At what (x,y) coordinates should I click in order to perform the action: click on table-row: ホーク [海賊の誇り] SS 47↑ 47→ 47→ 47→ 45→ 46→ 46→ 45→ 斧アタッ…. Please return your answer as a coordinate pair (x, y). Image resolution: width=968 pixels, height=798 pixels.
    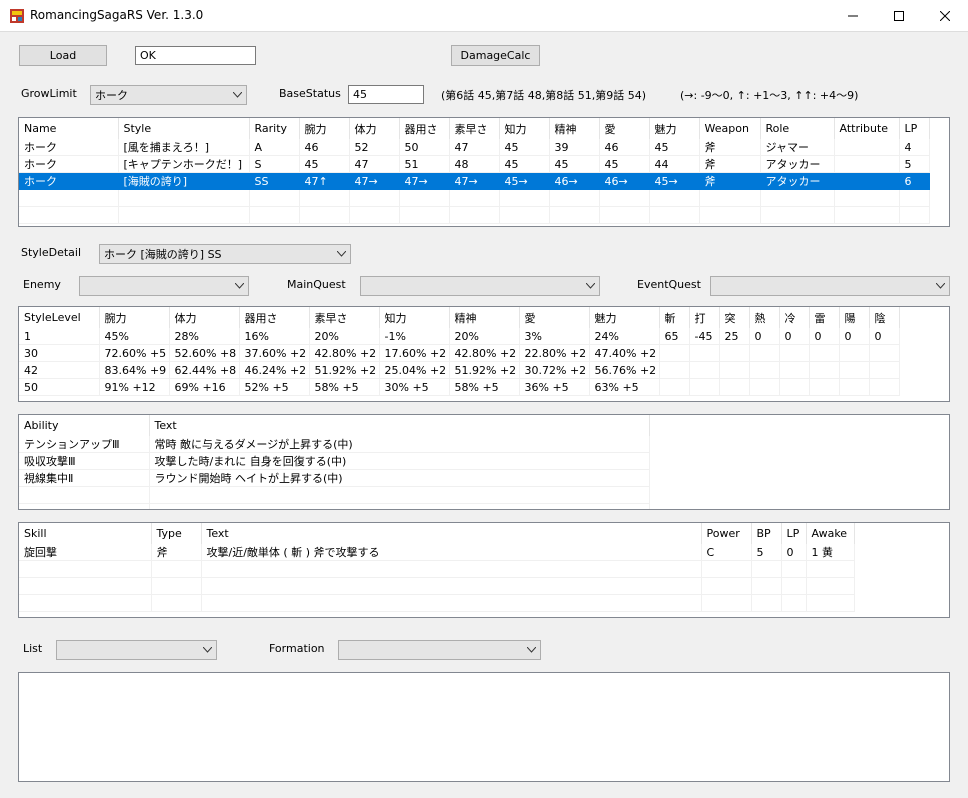
    Looking at the image, I should click on (474, 181).